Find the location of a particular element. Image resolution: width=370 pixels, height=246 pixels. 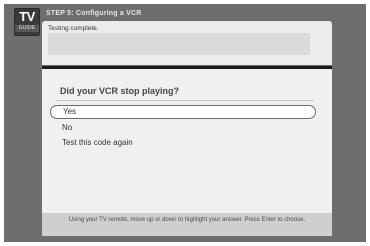

option-no: No is located at coordinates (67, 127).